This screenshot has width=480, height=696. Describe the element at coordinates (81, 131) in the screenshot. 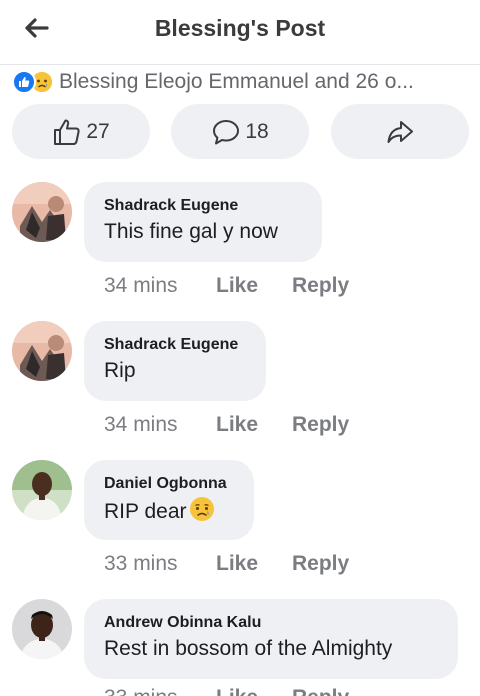

I see `like-button: 27` at that location.